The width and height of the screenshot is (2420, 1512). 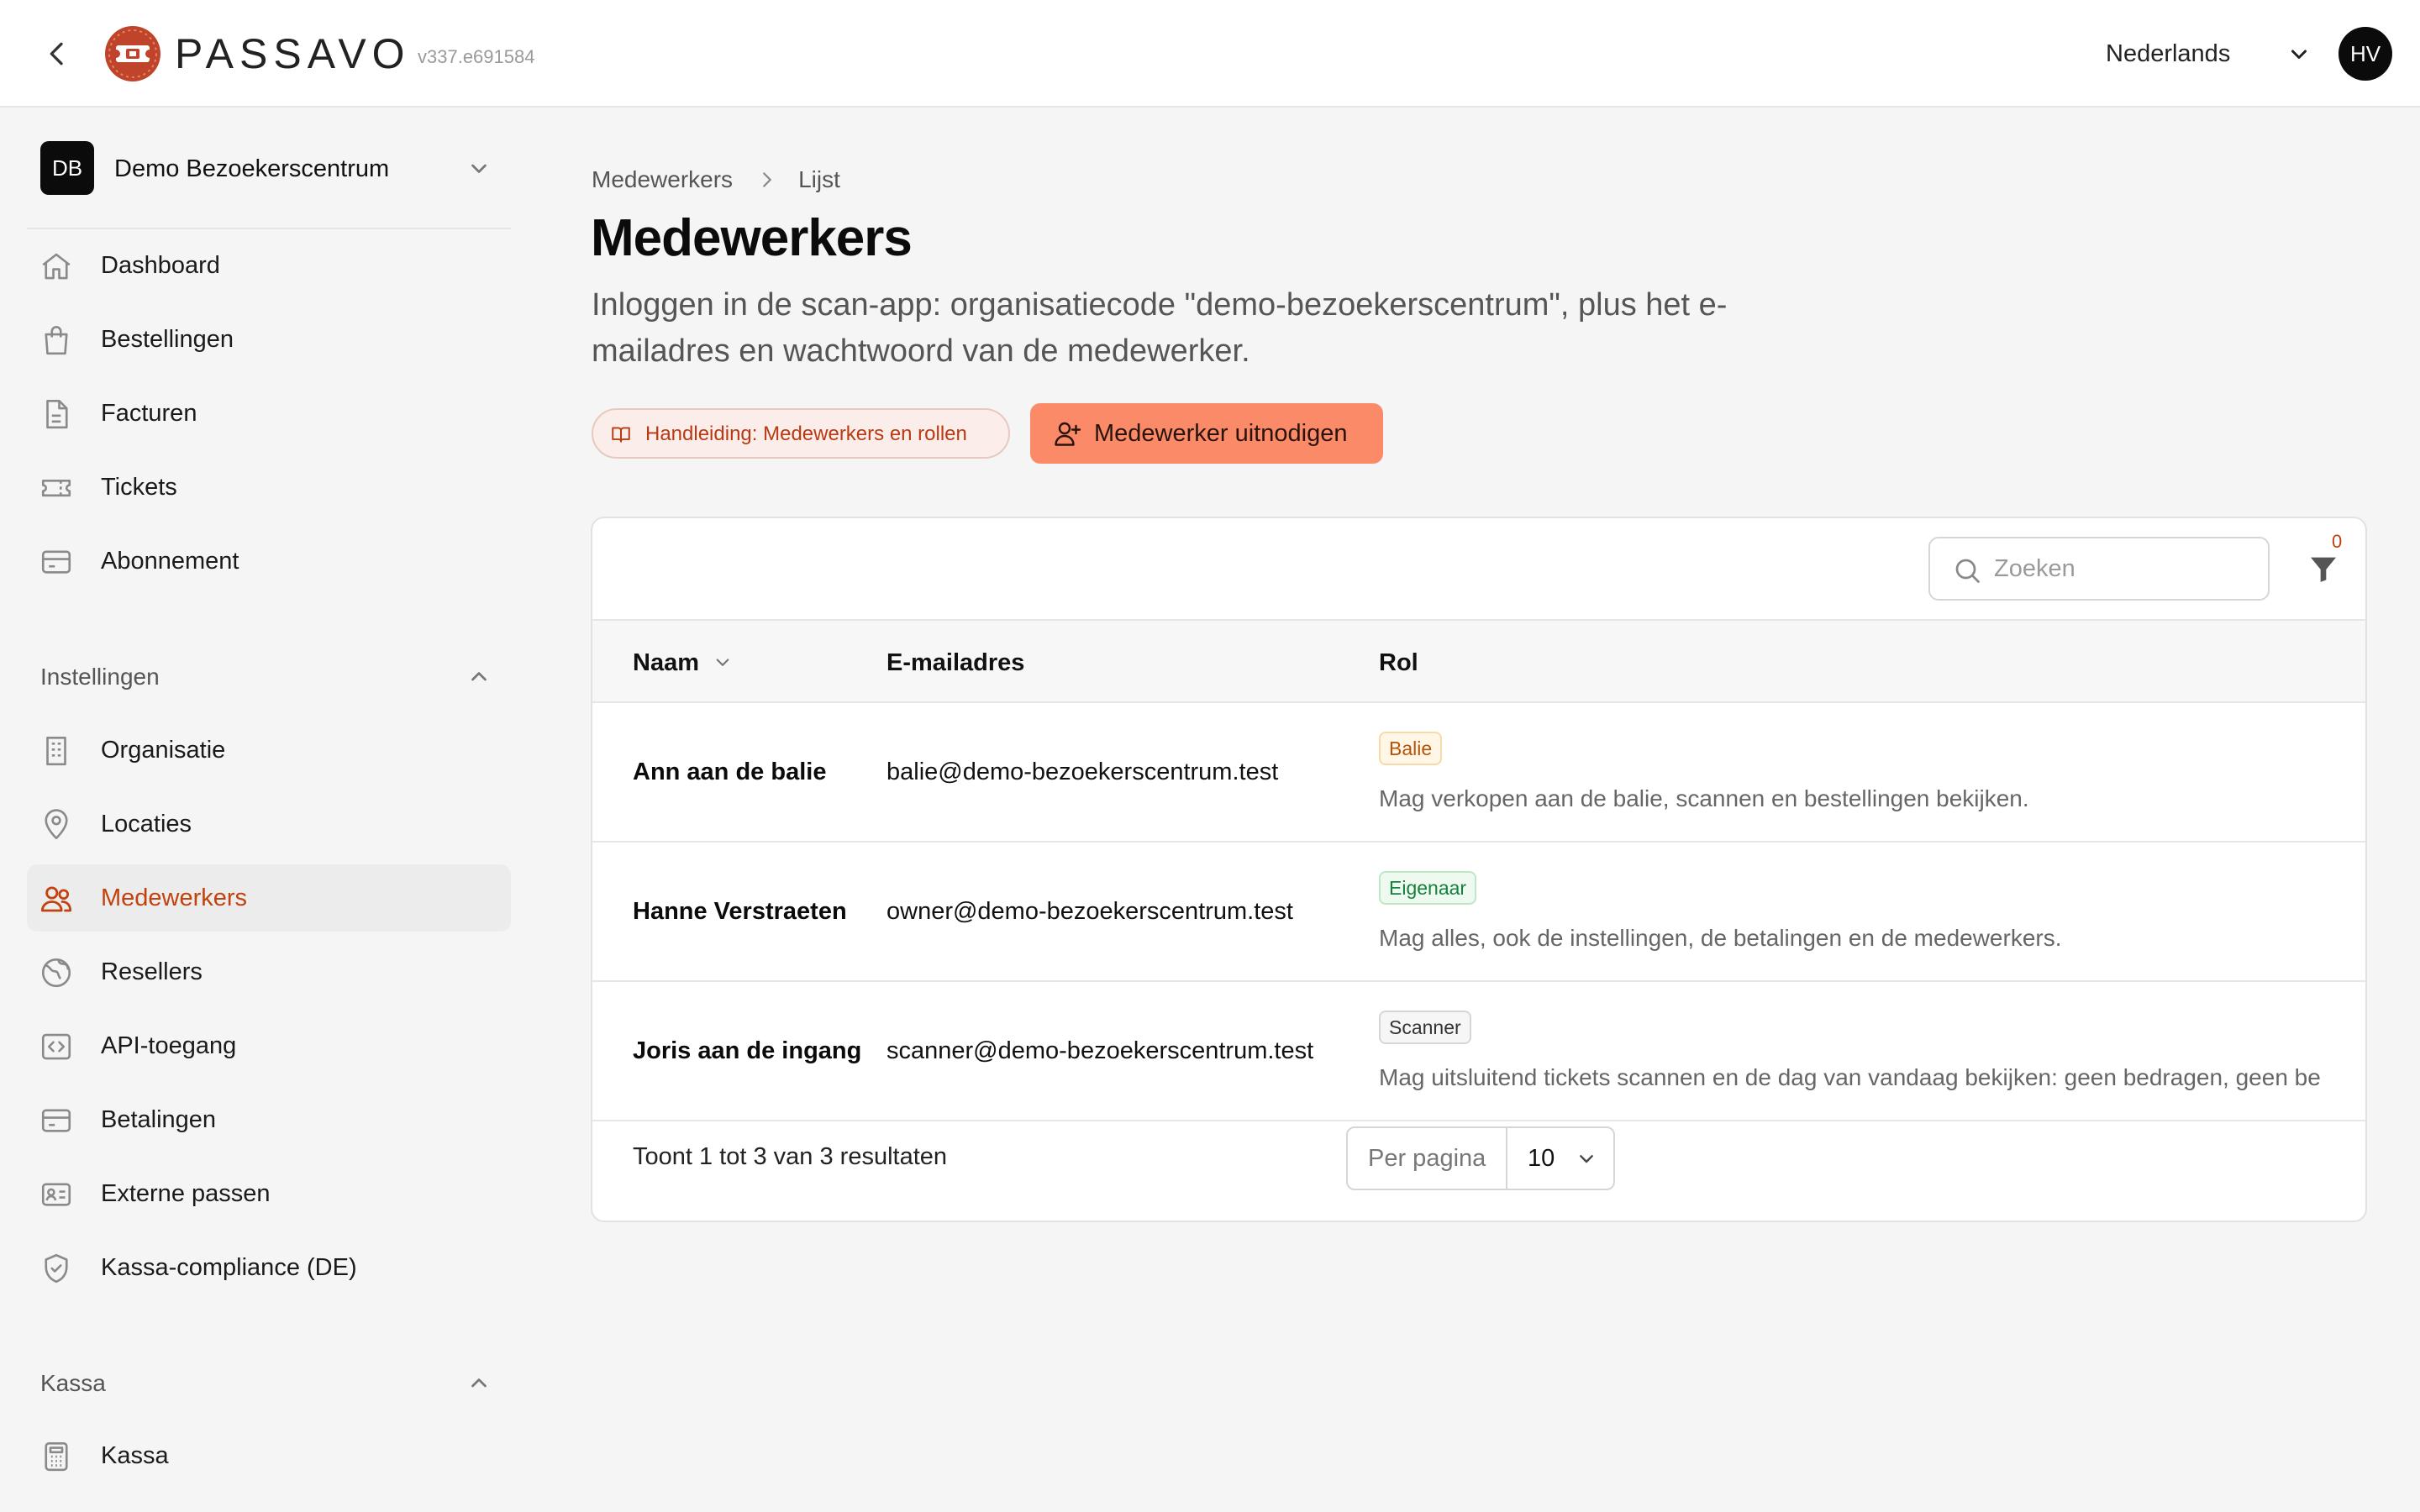 I want to click on back-button, so click(x=57, y=54).